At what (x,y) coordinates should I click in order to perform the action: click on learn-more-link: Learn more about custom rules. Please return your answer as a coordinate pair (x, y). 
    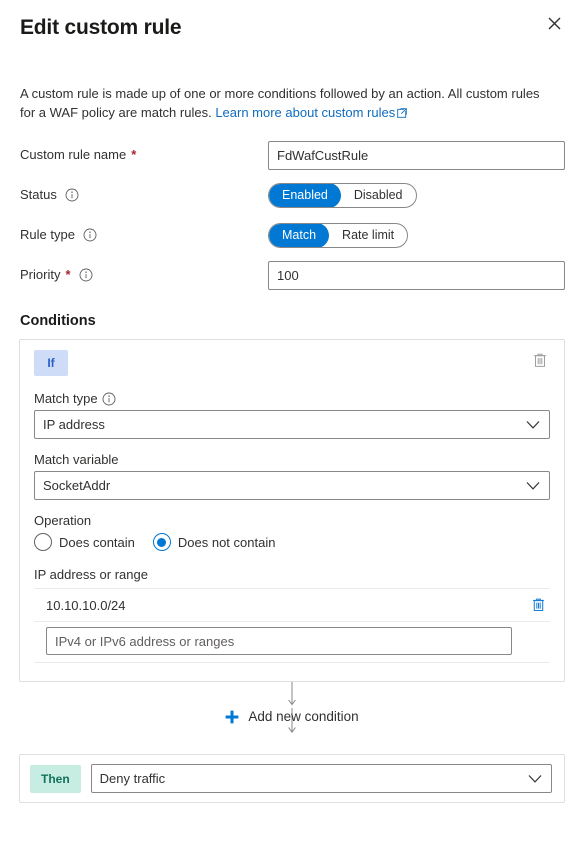
    Looking at the image, I should click on (305, 112).